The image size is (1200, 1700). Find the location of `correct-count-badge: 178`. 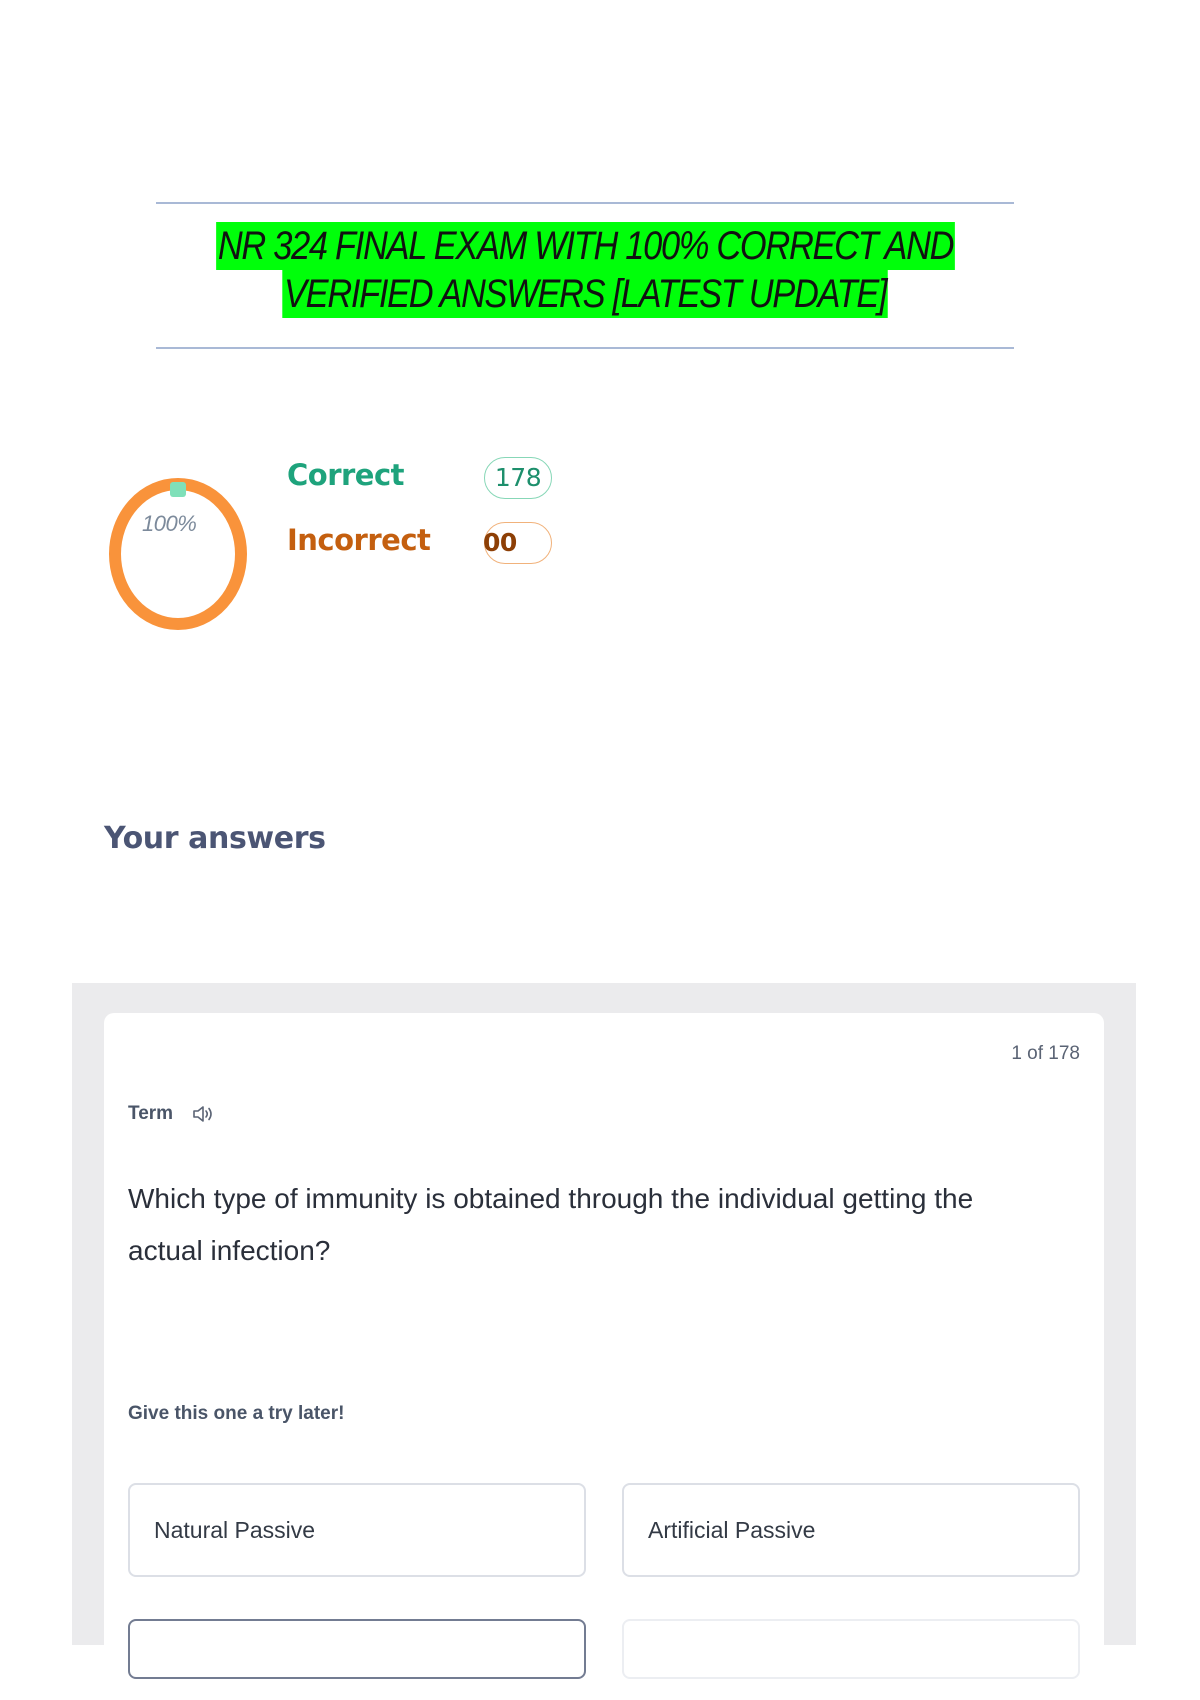

correct-count-badge: 178 is located at coordinates (518, 478).